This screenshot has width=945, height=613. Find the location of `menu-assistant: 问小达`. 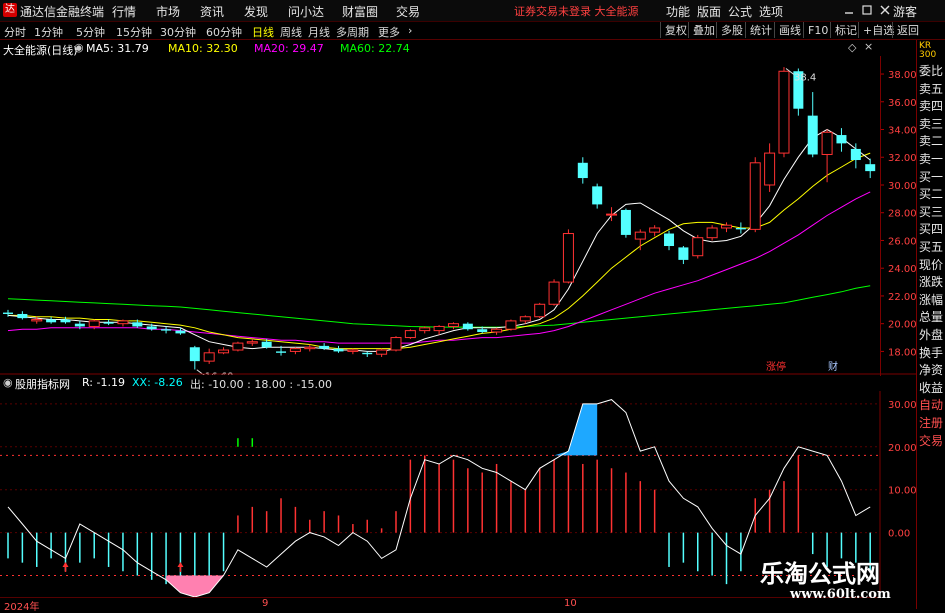

menu-assistant: 问小达 is located at coordinates (306, 11).